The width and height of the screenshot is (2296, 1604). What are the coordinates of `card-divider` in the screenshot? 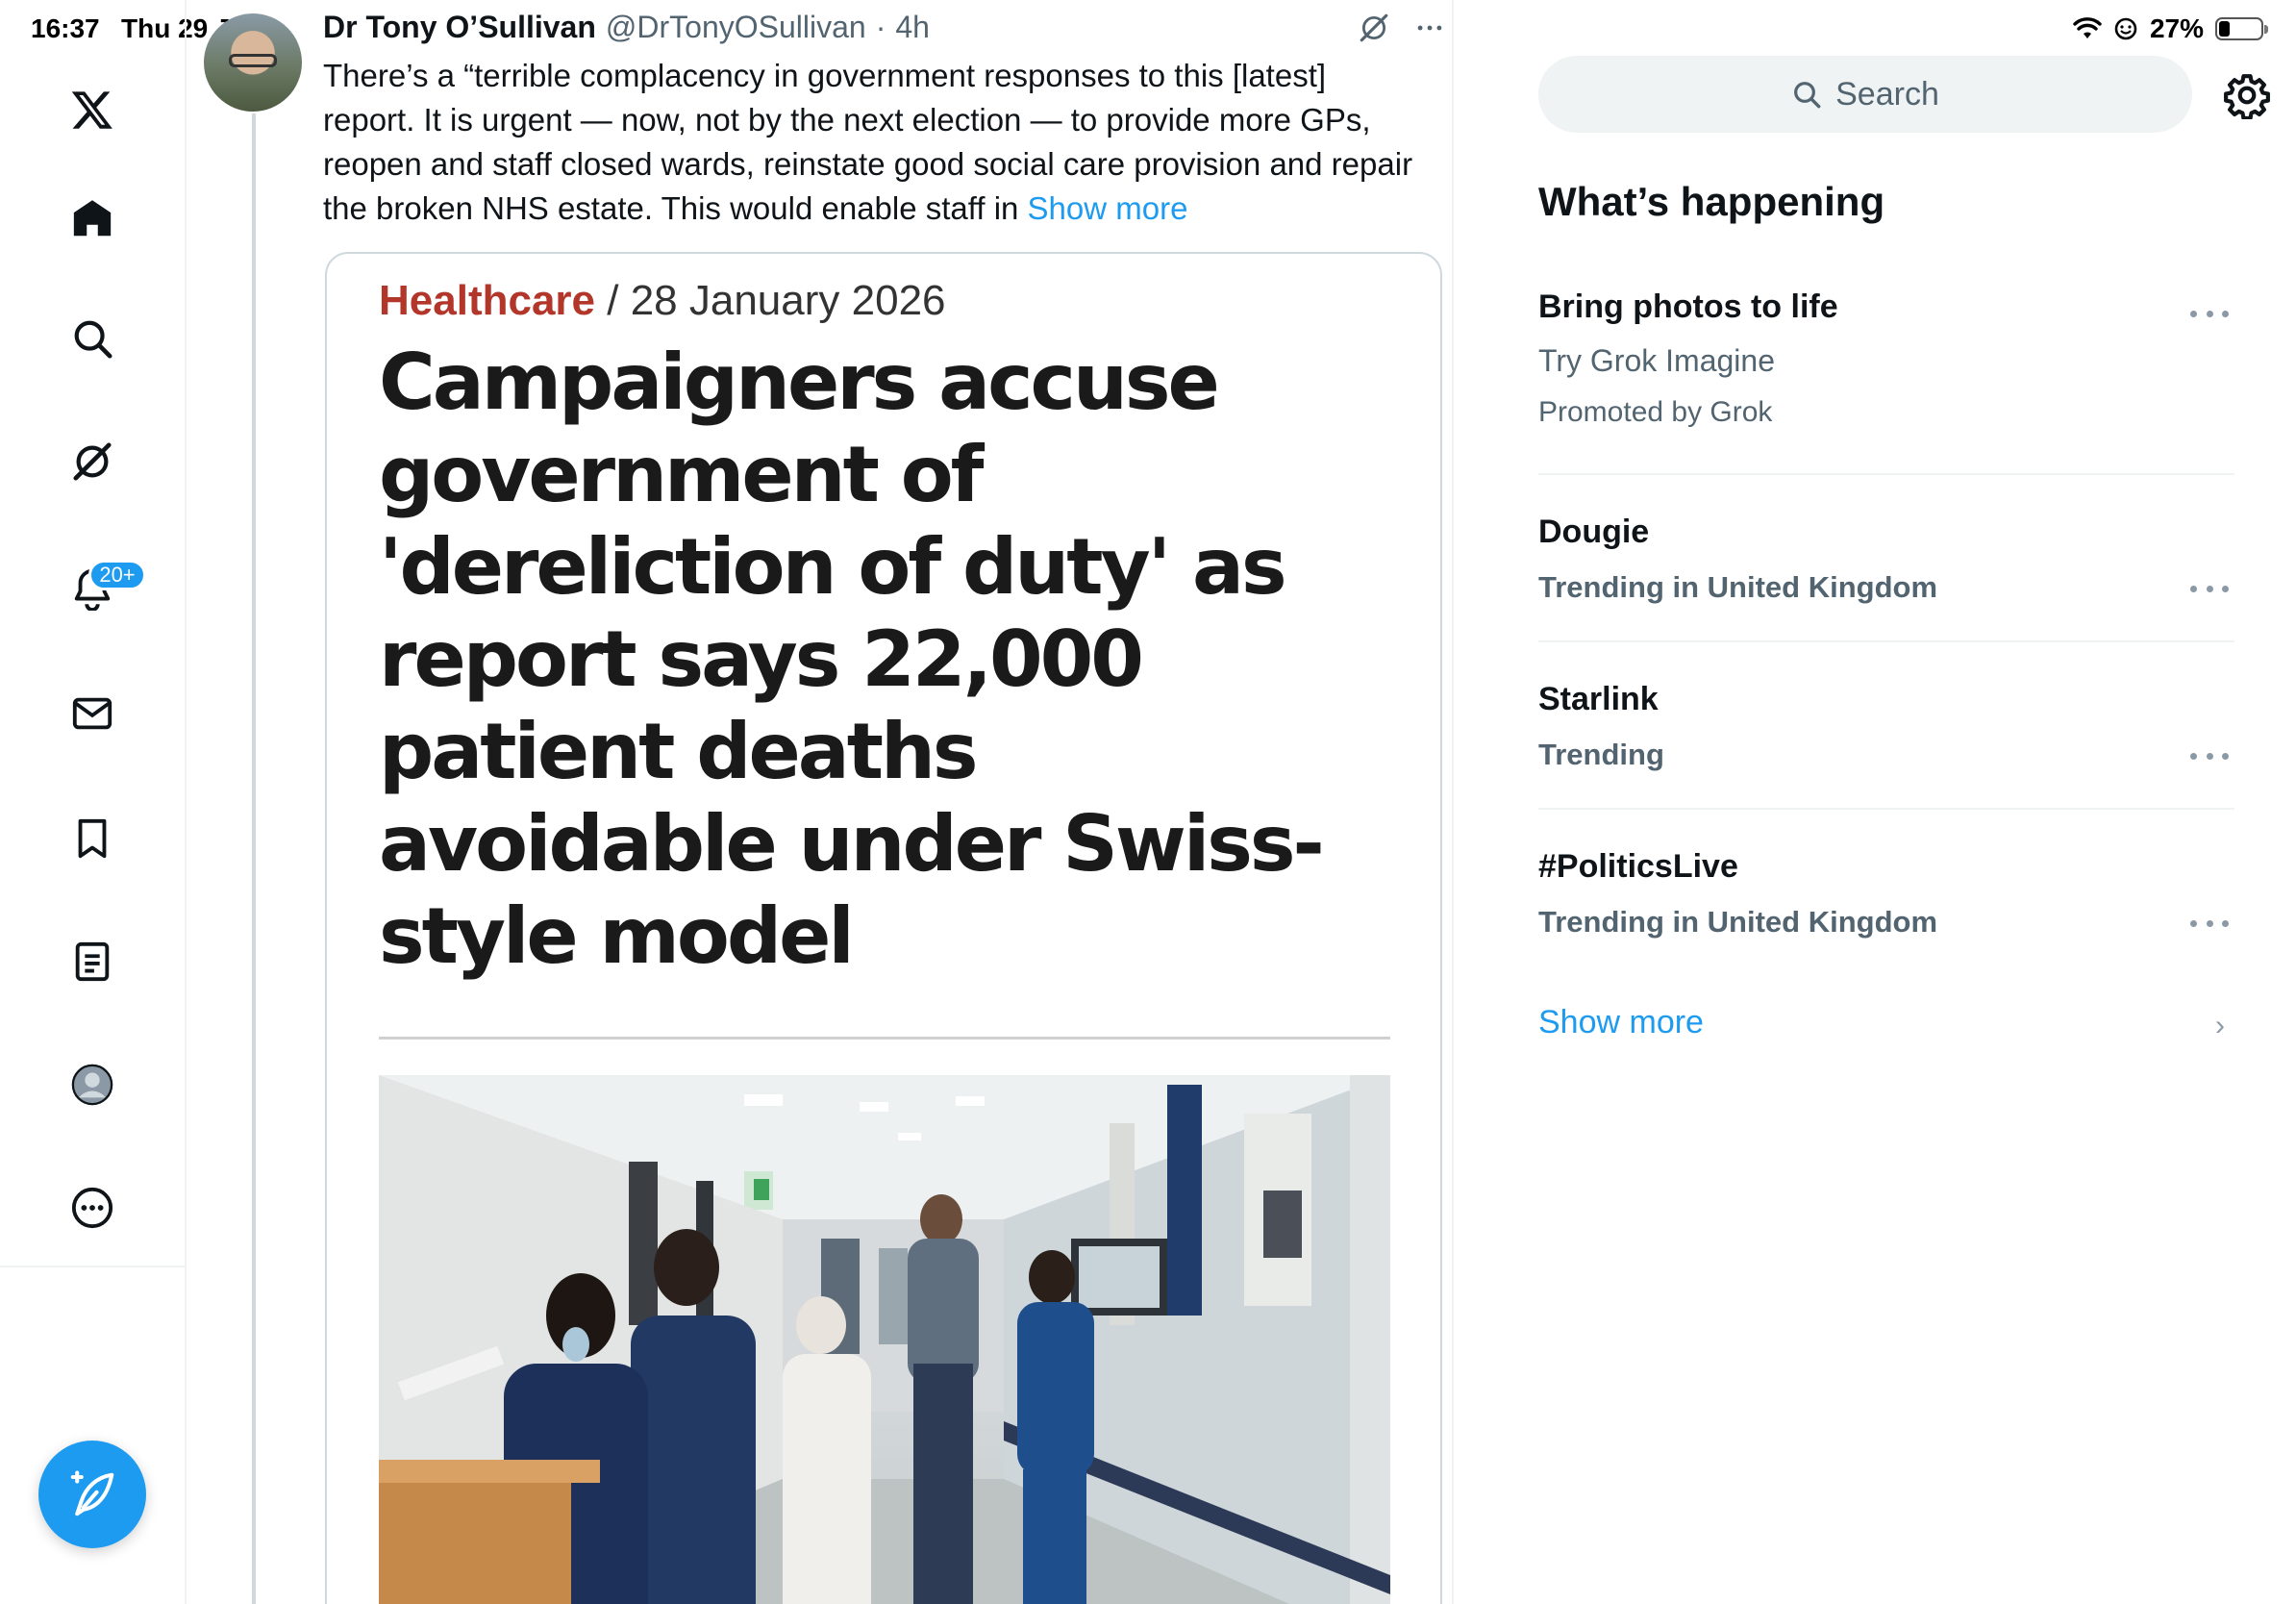 It's located at (884, 1038).